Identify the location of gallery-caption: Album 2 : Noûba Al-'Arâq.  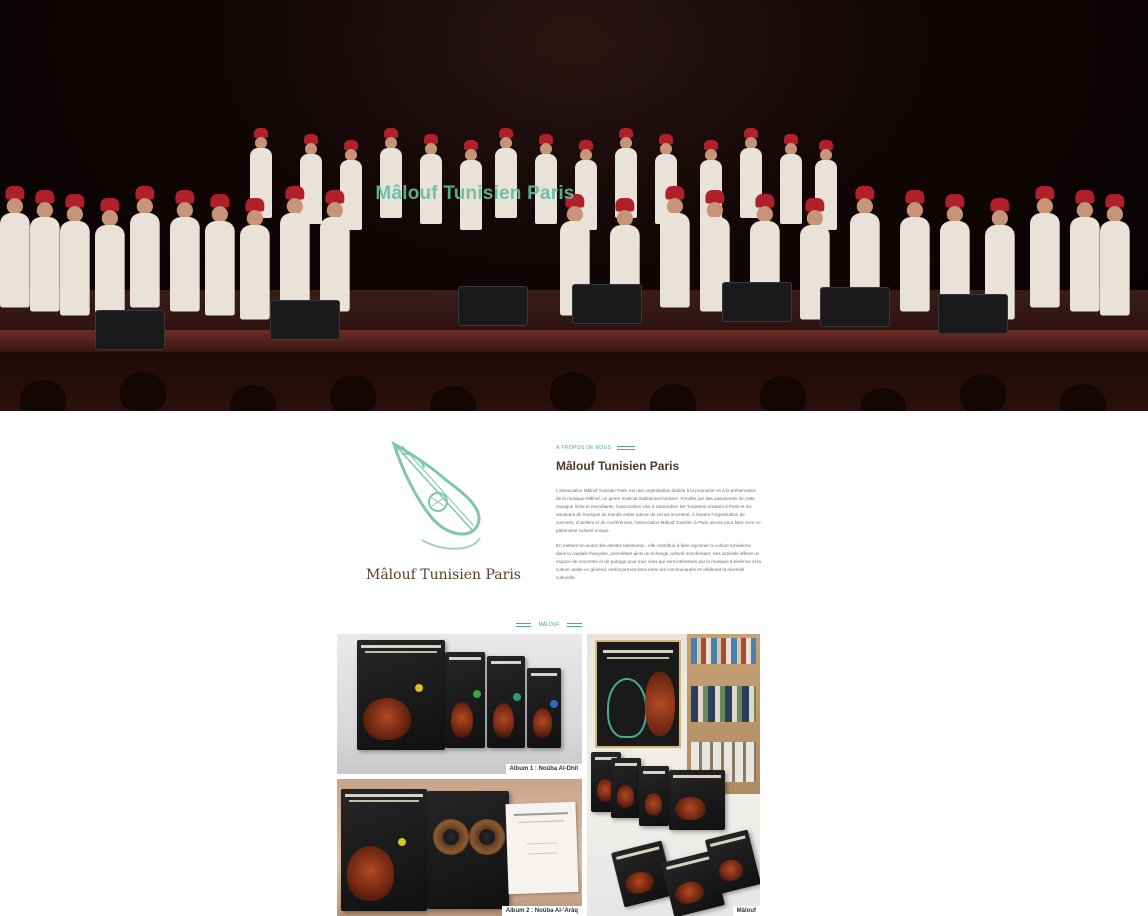
(541, 911).